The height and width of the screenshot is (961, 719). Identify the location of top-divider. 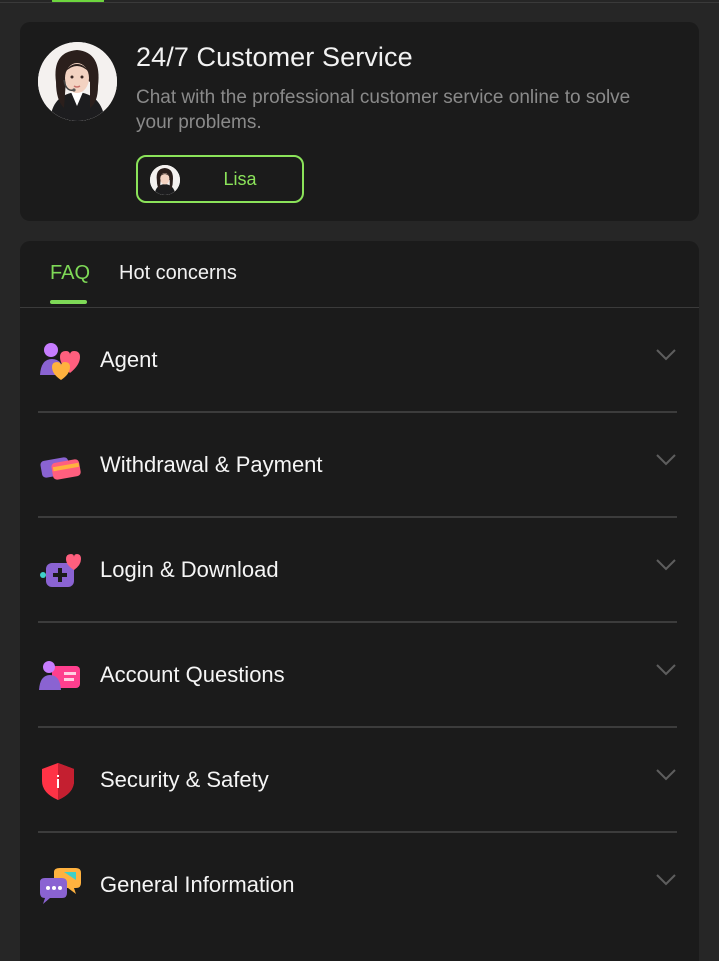
(359, 2).